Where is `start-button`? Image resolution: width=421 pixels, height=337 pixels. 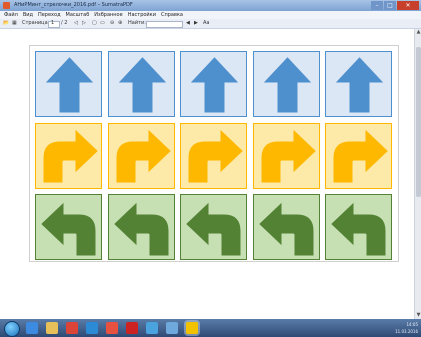 start-button is located at coordinates (12, 329).